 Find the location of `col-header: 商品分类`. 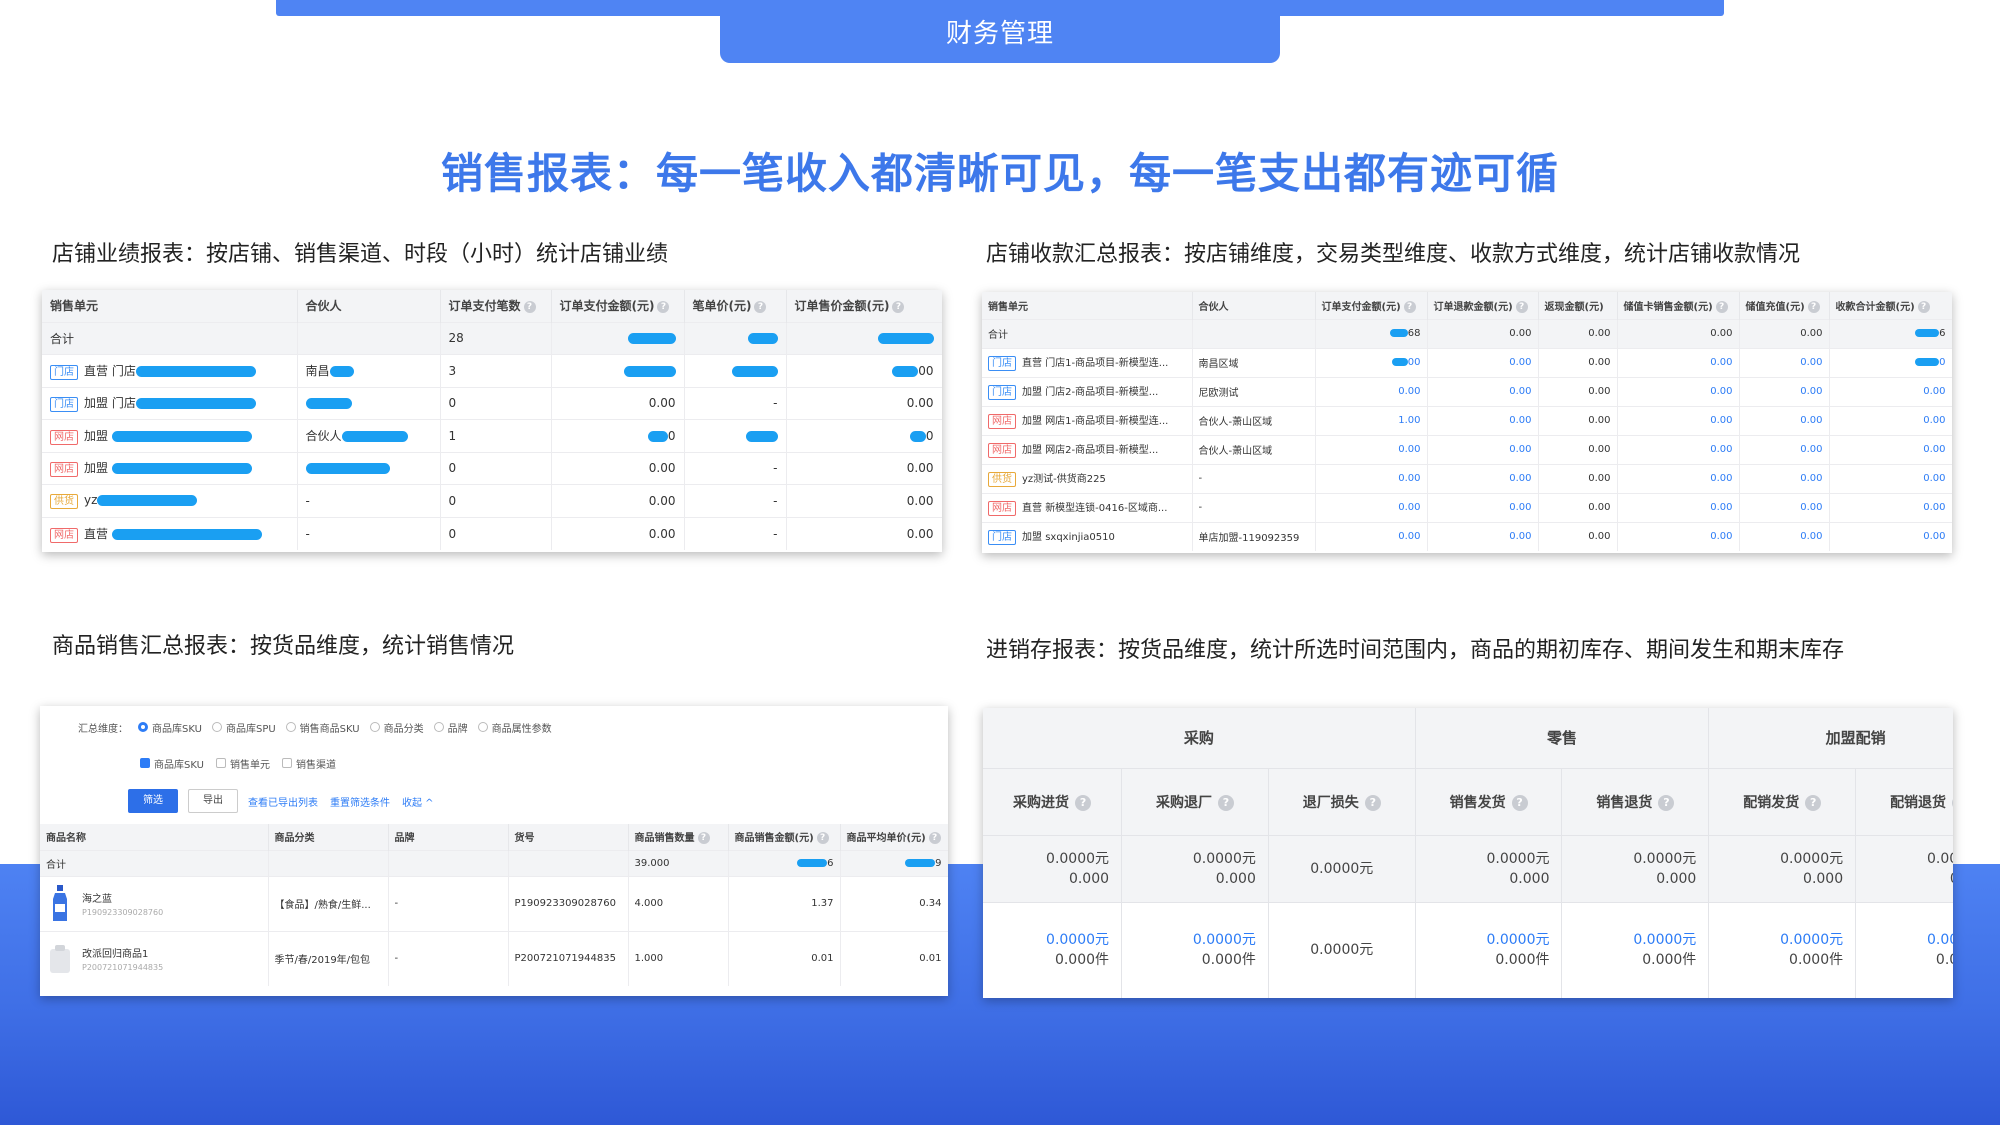

col-header: 商品分类 is located at coordinates (328, 837).